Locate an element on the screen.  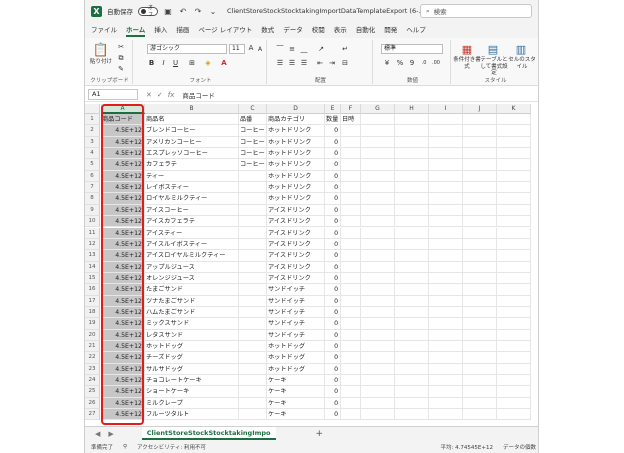
row-header: 21 is located at coordinates (92, 347).